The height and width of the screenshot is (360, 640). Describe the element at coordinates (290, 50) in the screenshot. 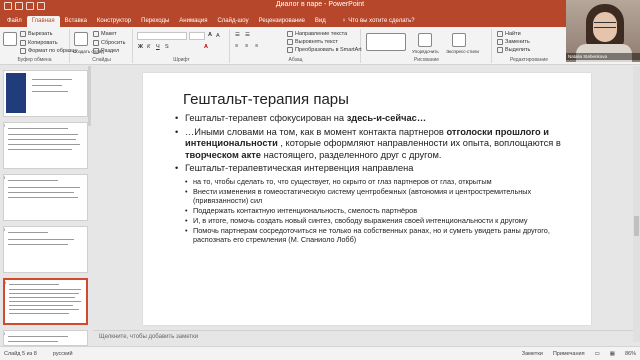

I see `smartart-icon` at that location.